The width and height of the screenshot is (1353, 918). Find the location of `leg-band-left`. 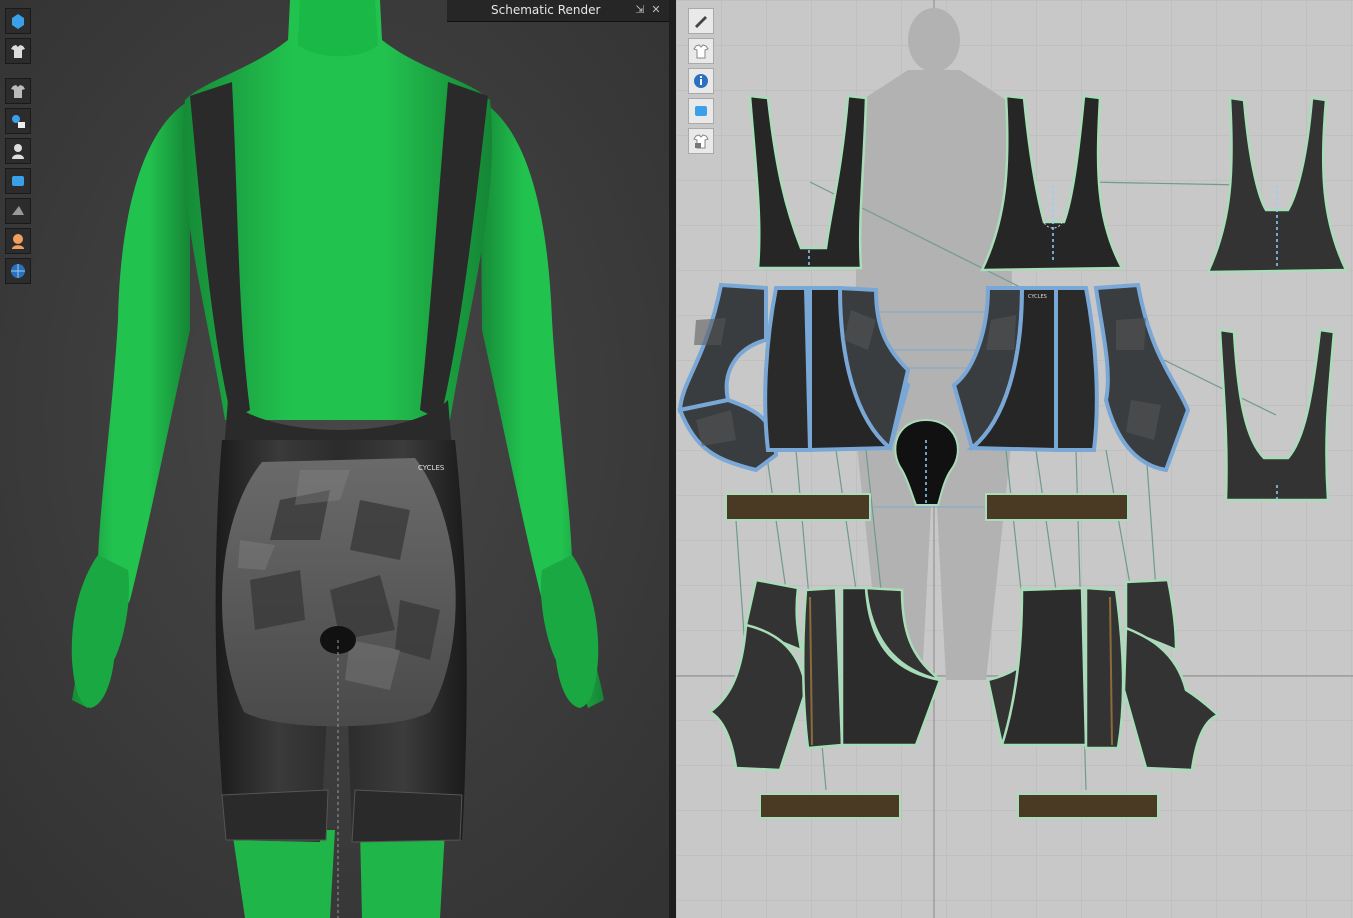

leg-band-left is located at coordinates (830, 806).